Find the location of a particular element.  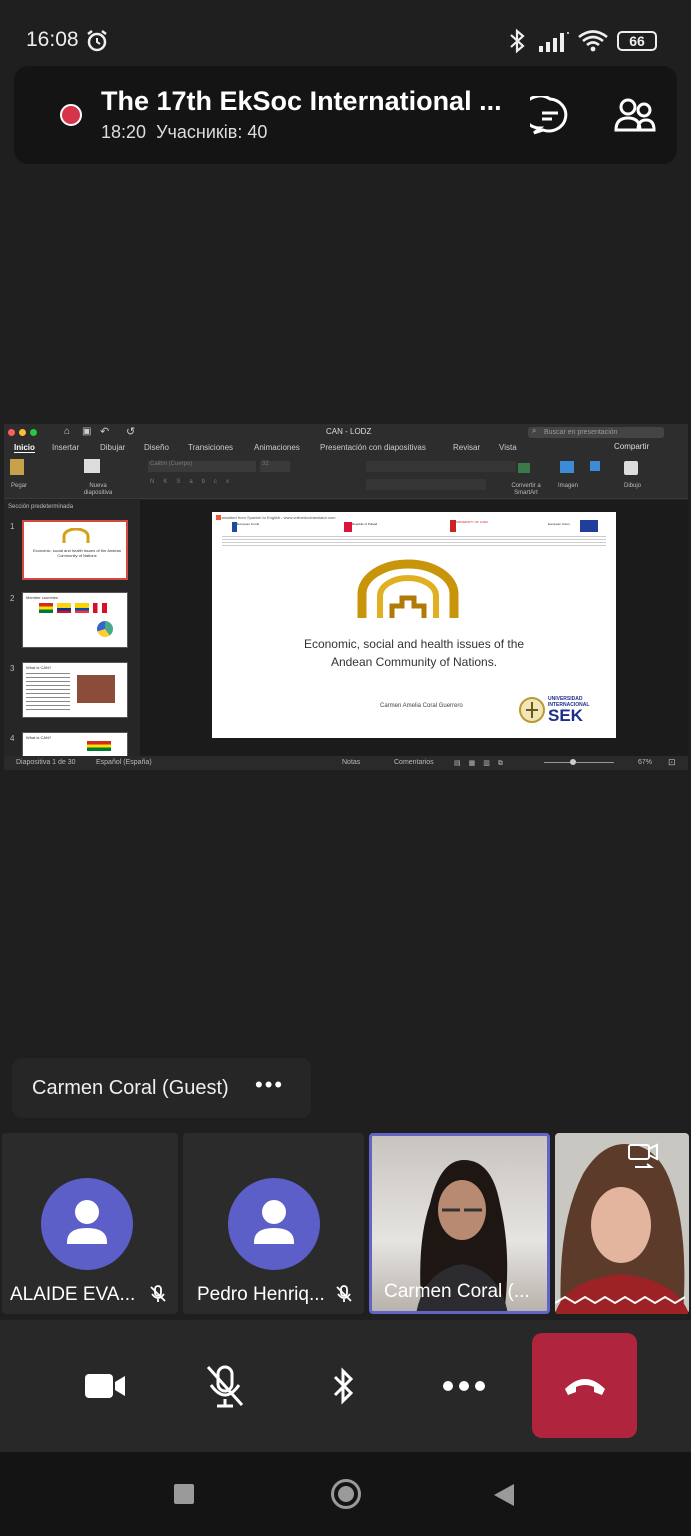

thumb-photo is located at coordinates (96, 689).